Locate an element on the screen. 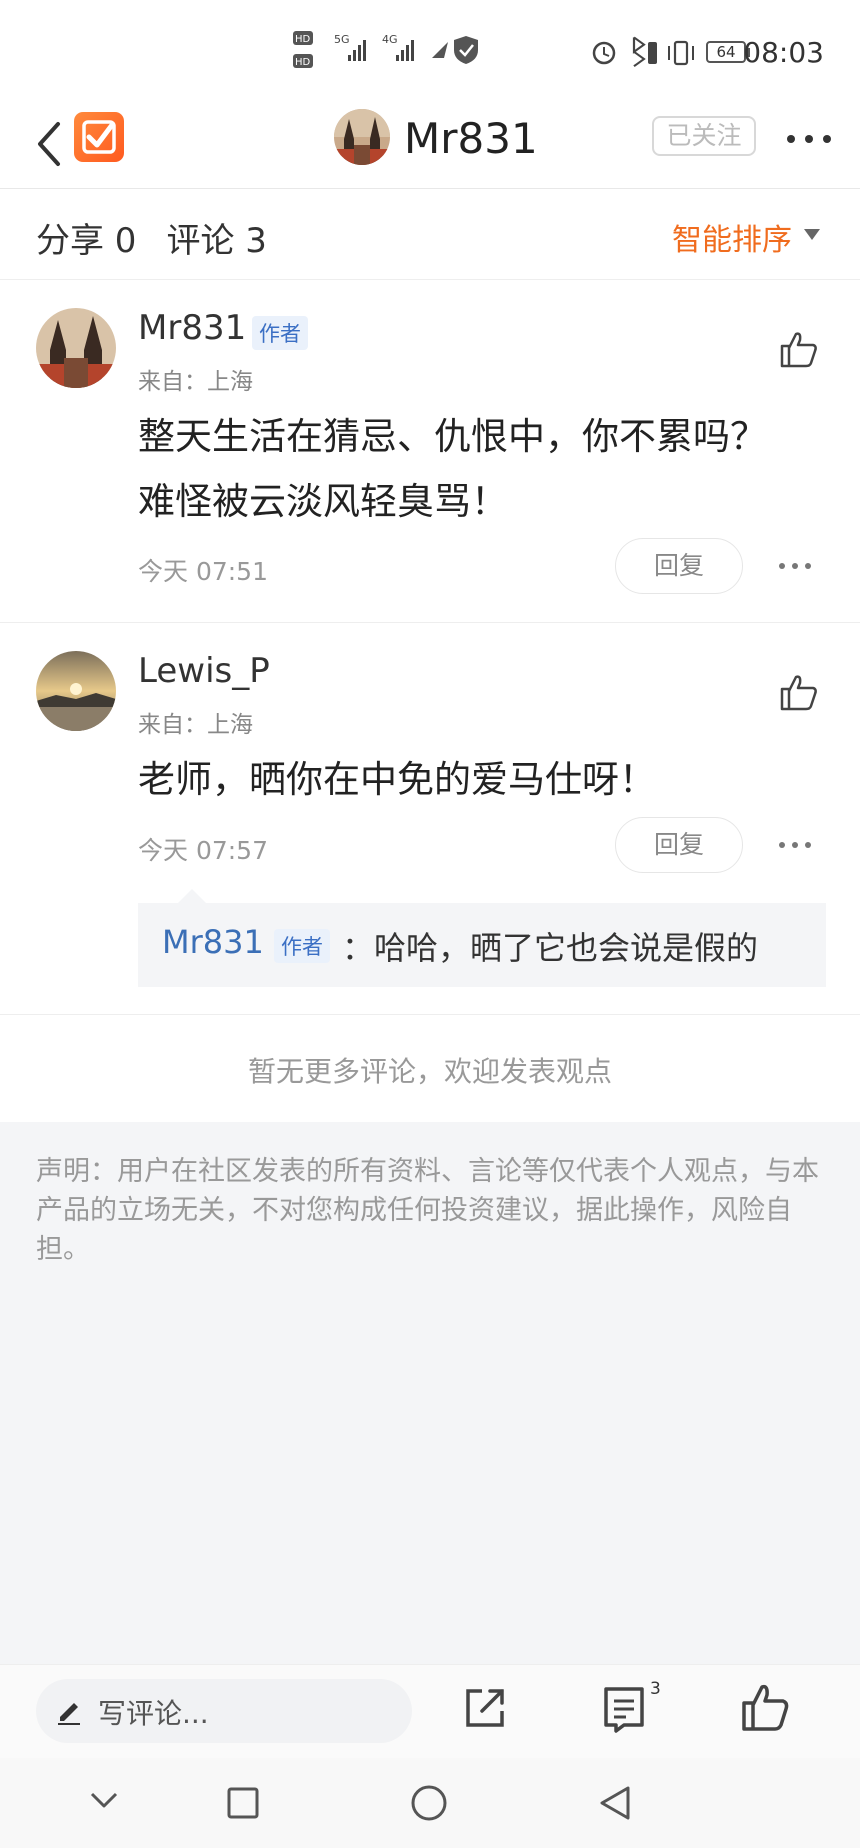 The width and height of the screenshot is (860, 1848). sub-reply-author: Mr831 is located at coordinates (213, 942).